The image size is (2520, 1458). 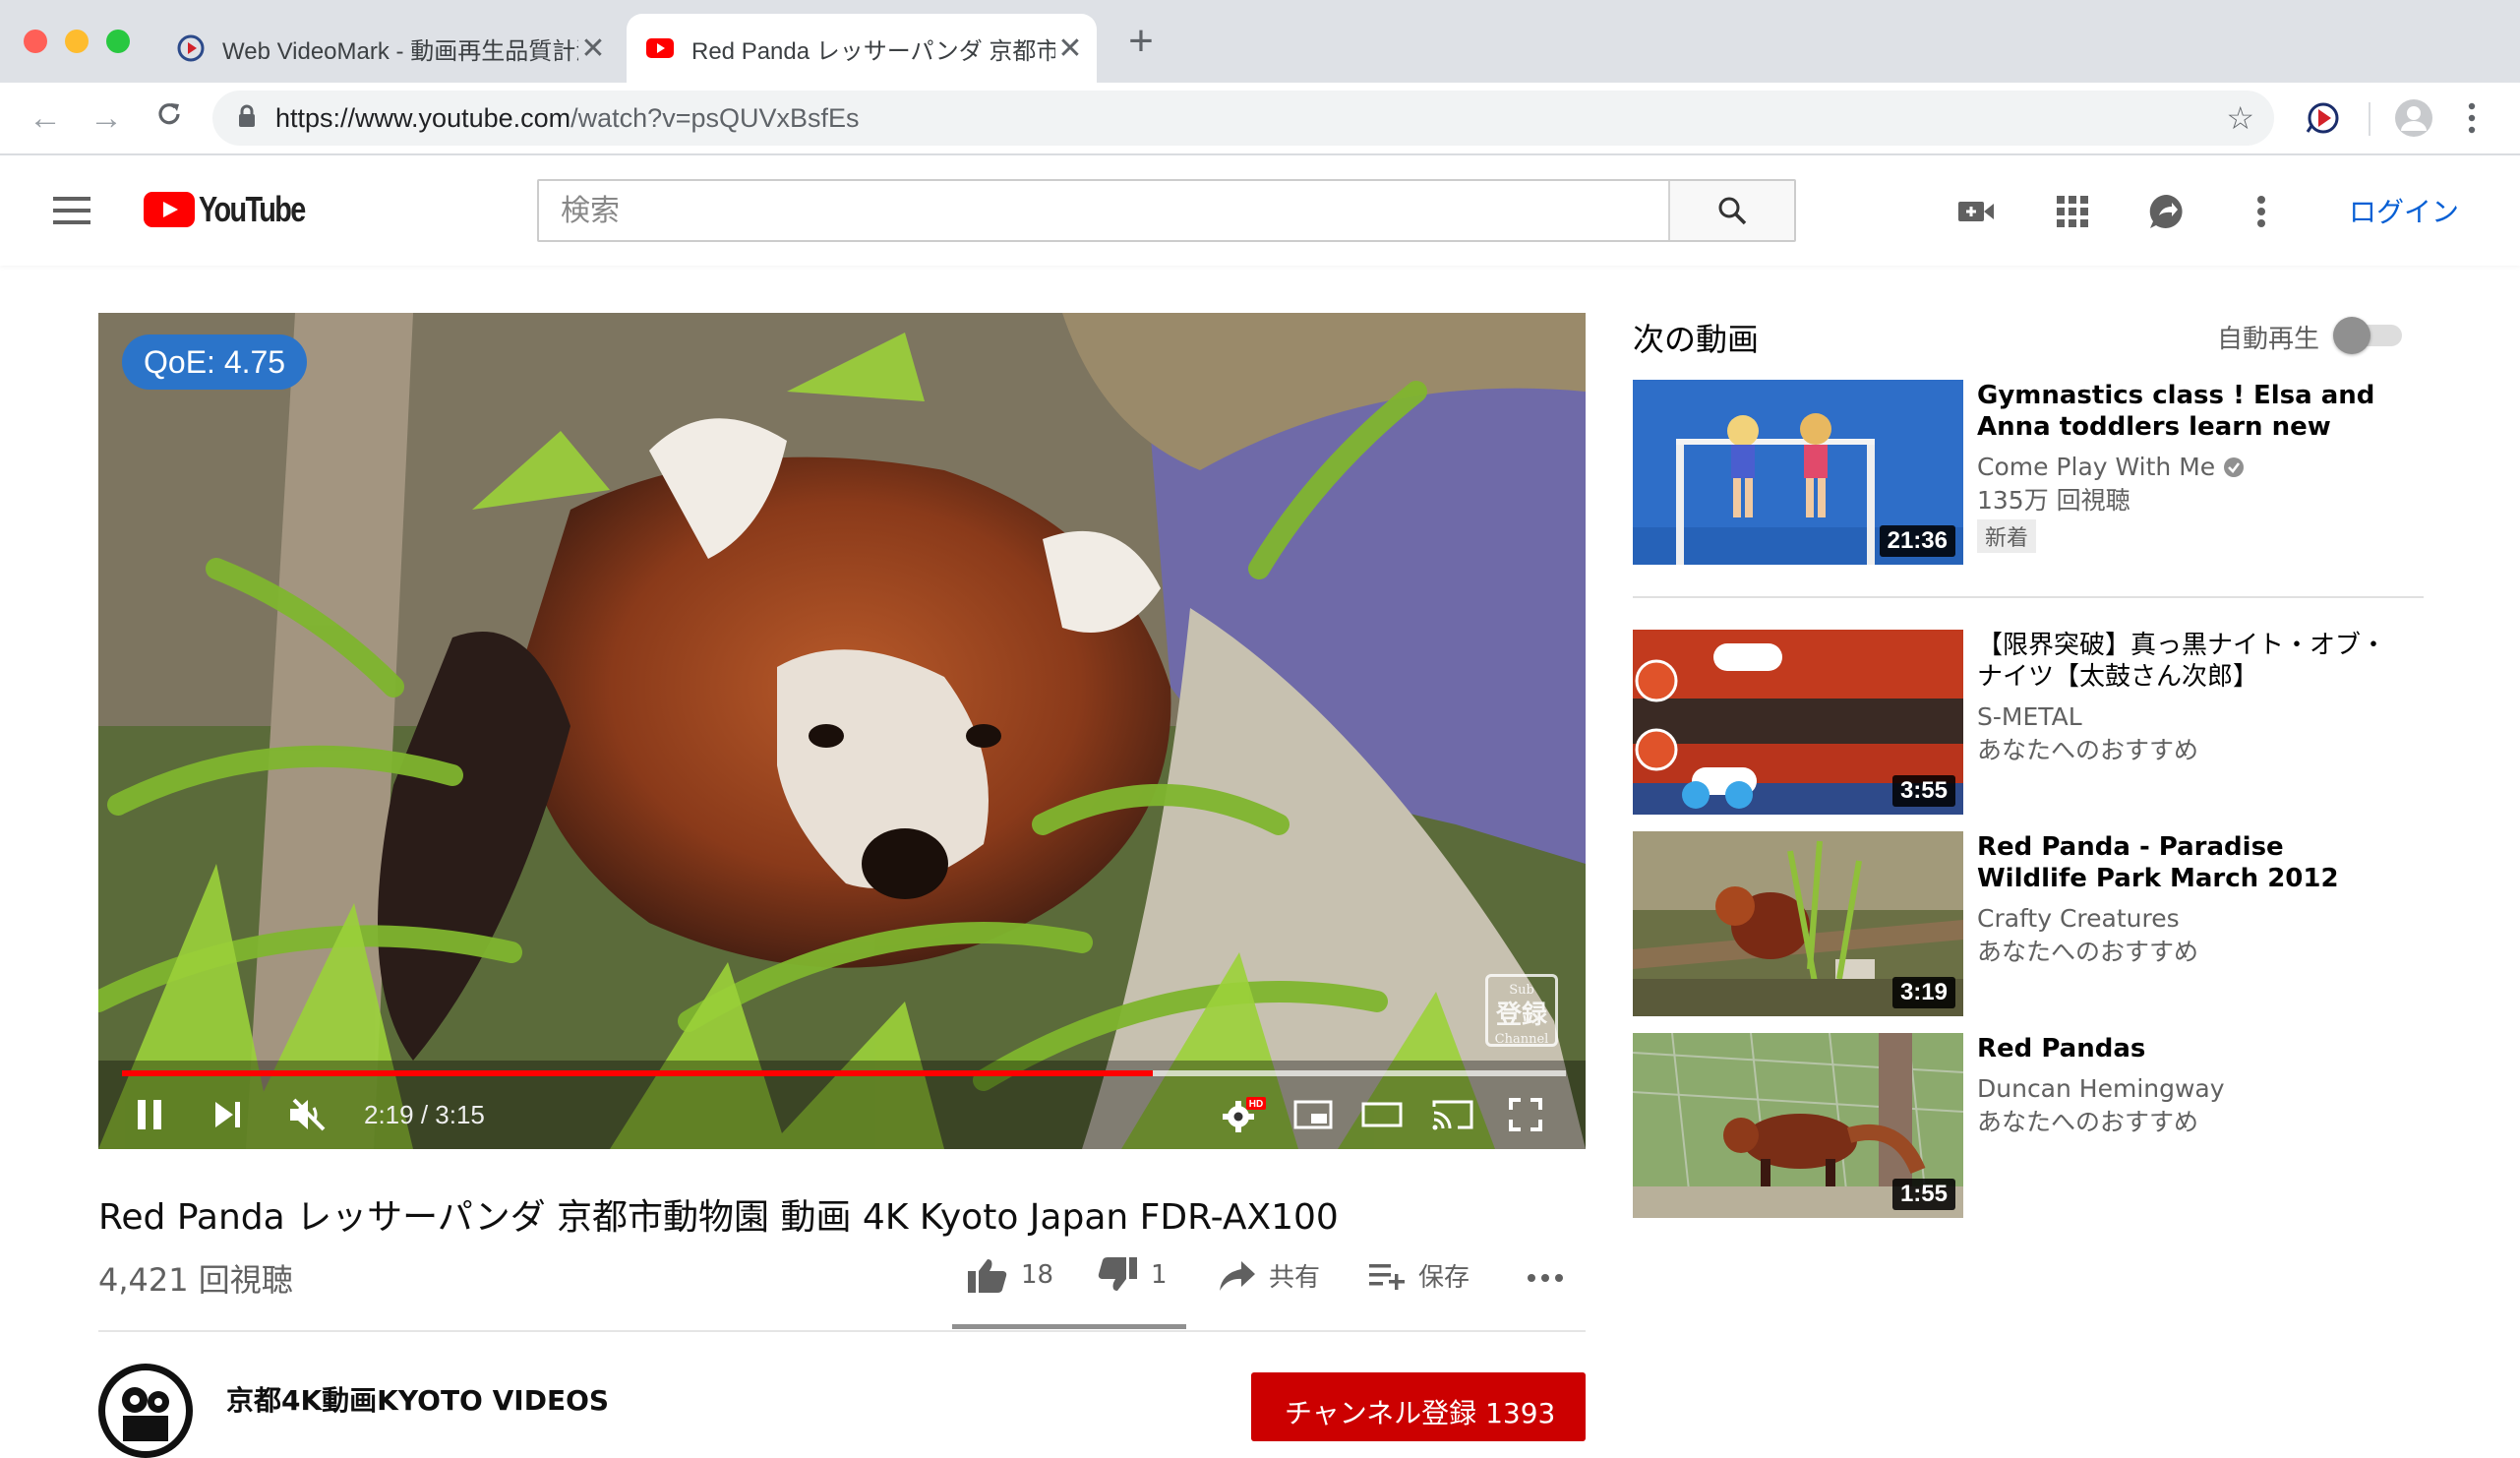 What do you see at coordinates (2261, 211) in the screenshot?
I see `settings-menu-icon` at bounding box center [2261, 211].